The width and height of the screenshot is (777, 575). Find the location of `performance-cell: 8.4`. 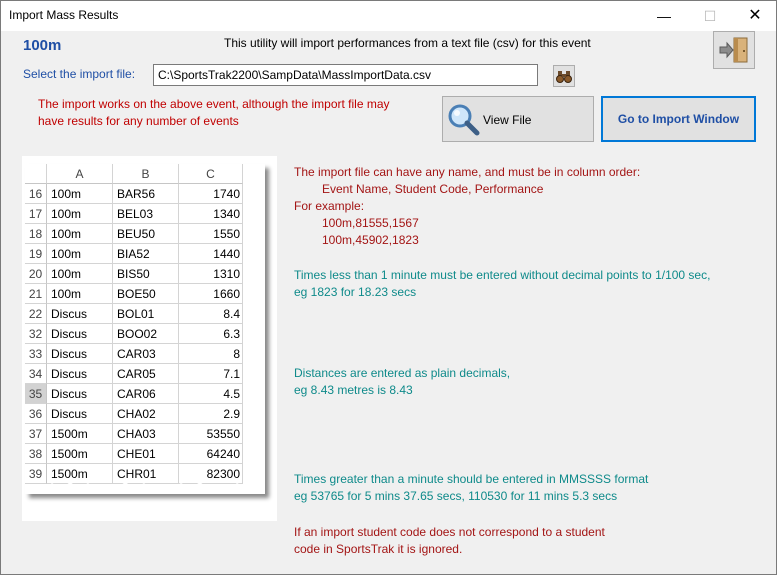

performance-cell: 8.4 is located at coordinates (211, 314).